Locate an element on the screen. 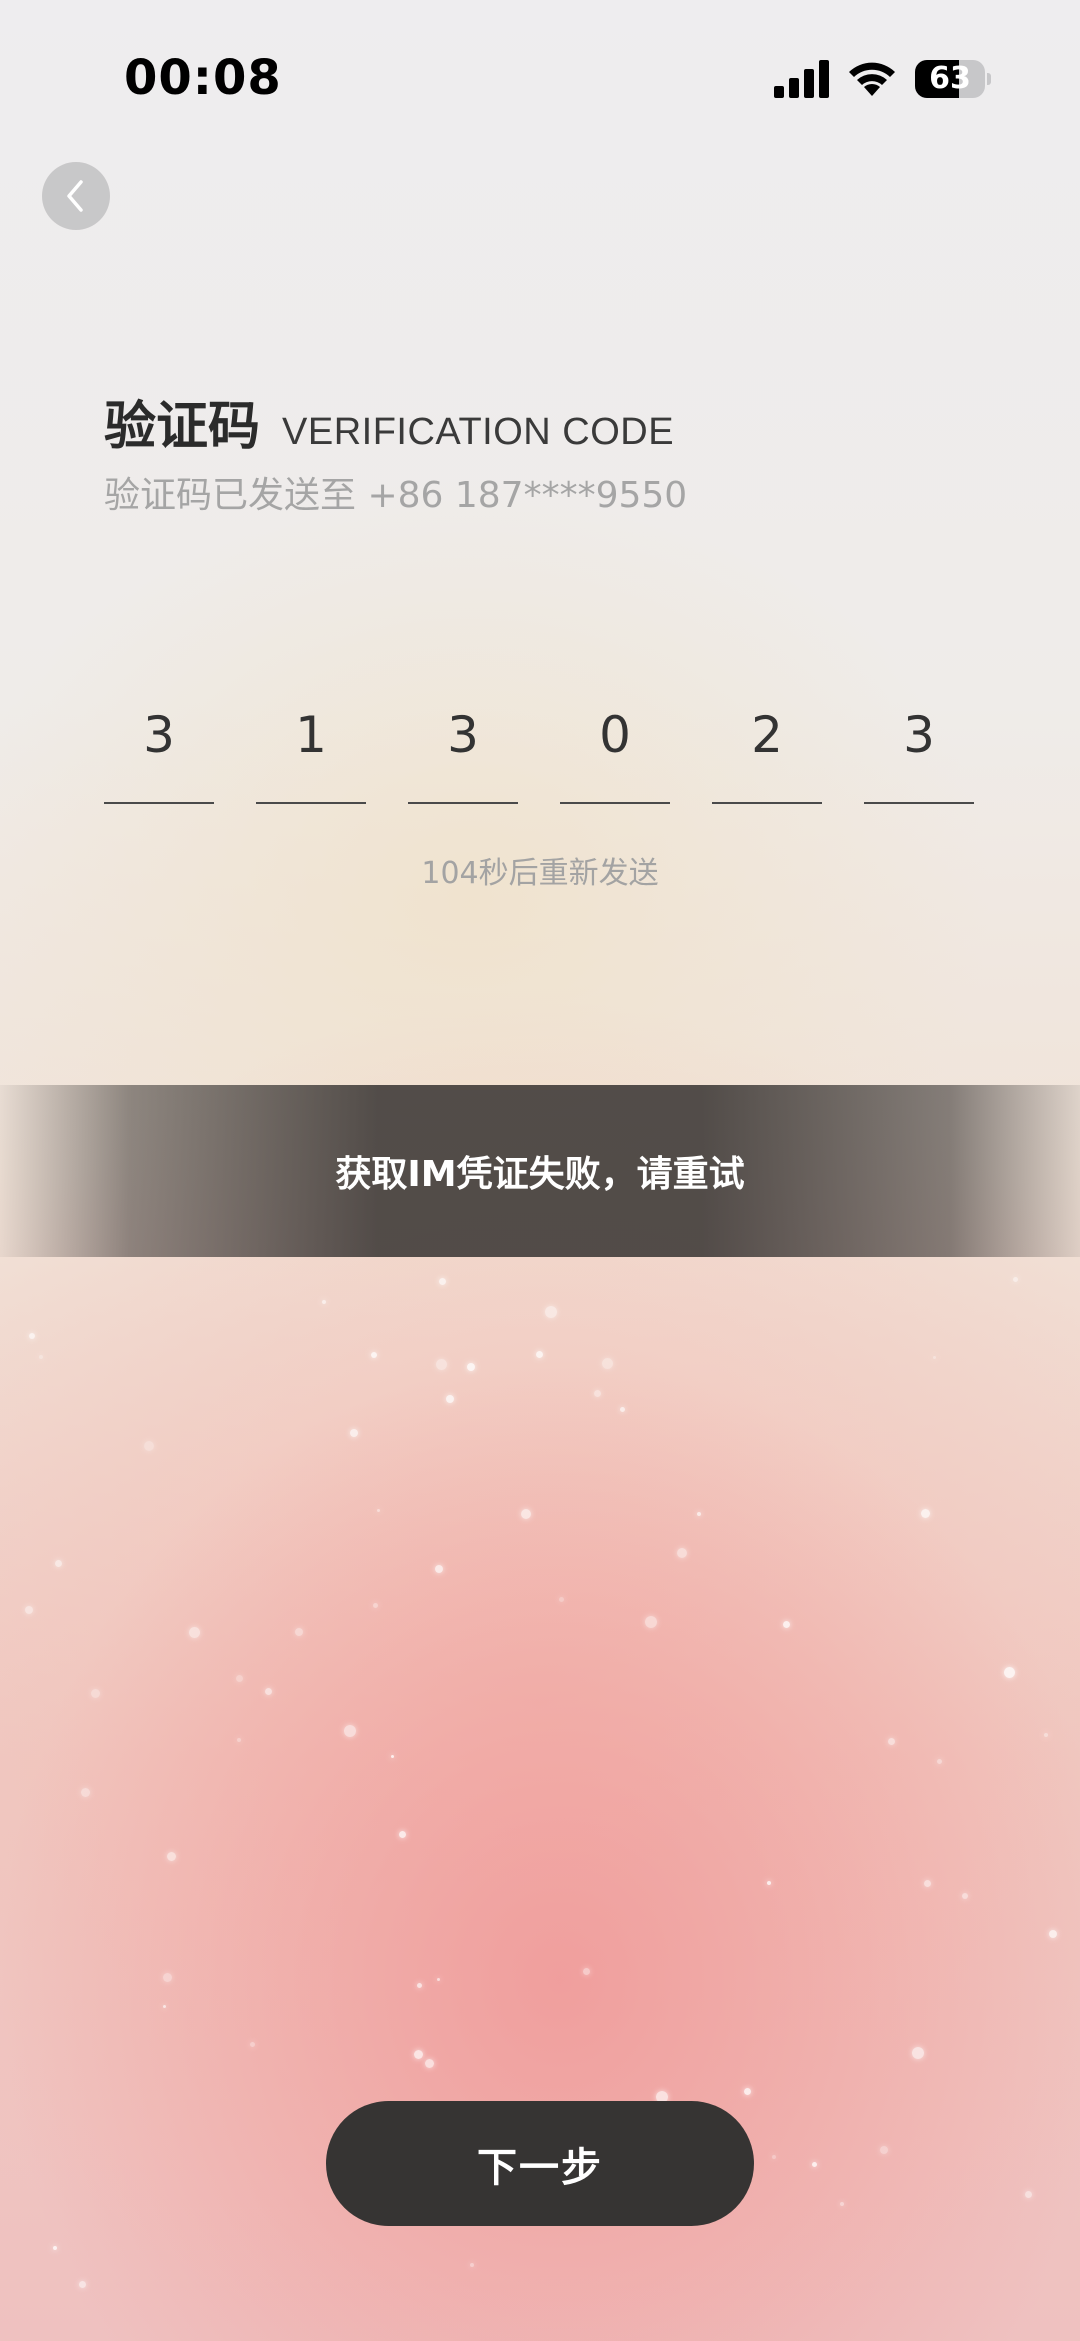  next-step-label: 下一步 is located at coordinates (540, 2167).